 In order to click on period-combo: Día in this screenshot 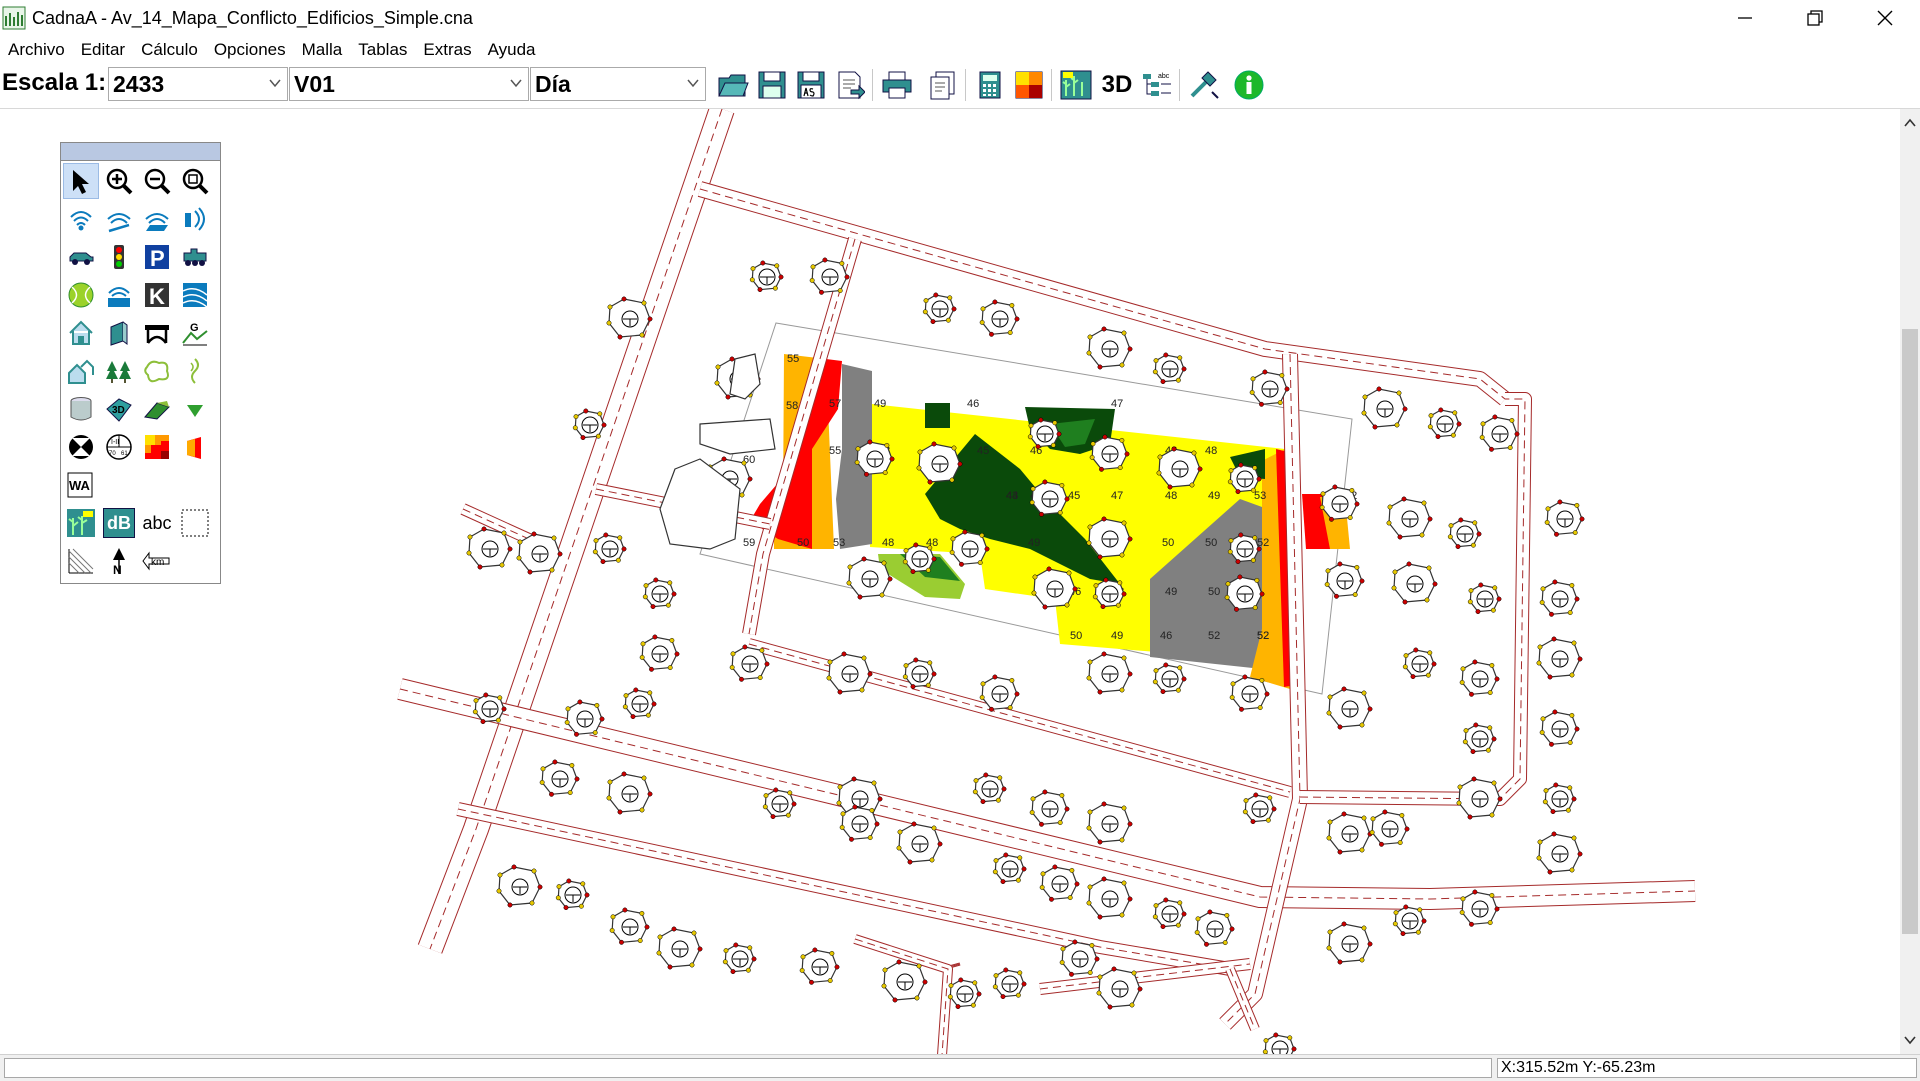, I will do `click(618, 84)`.